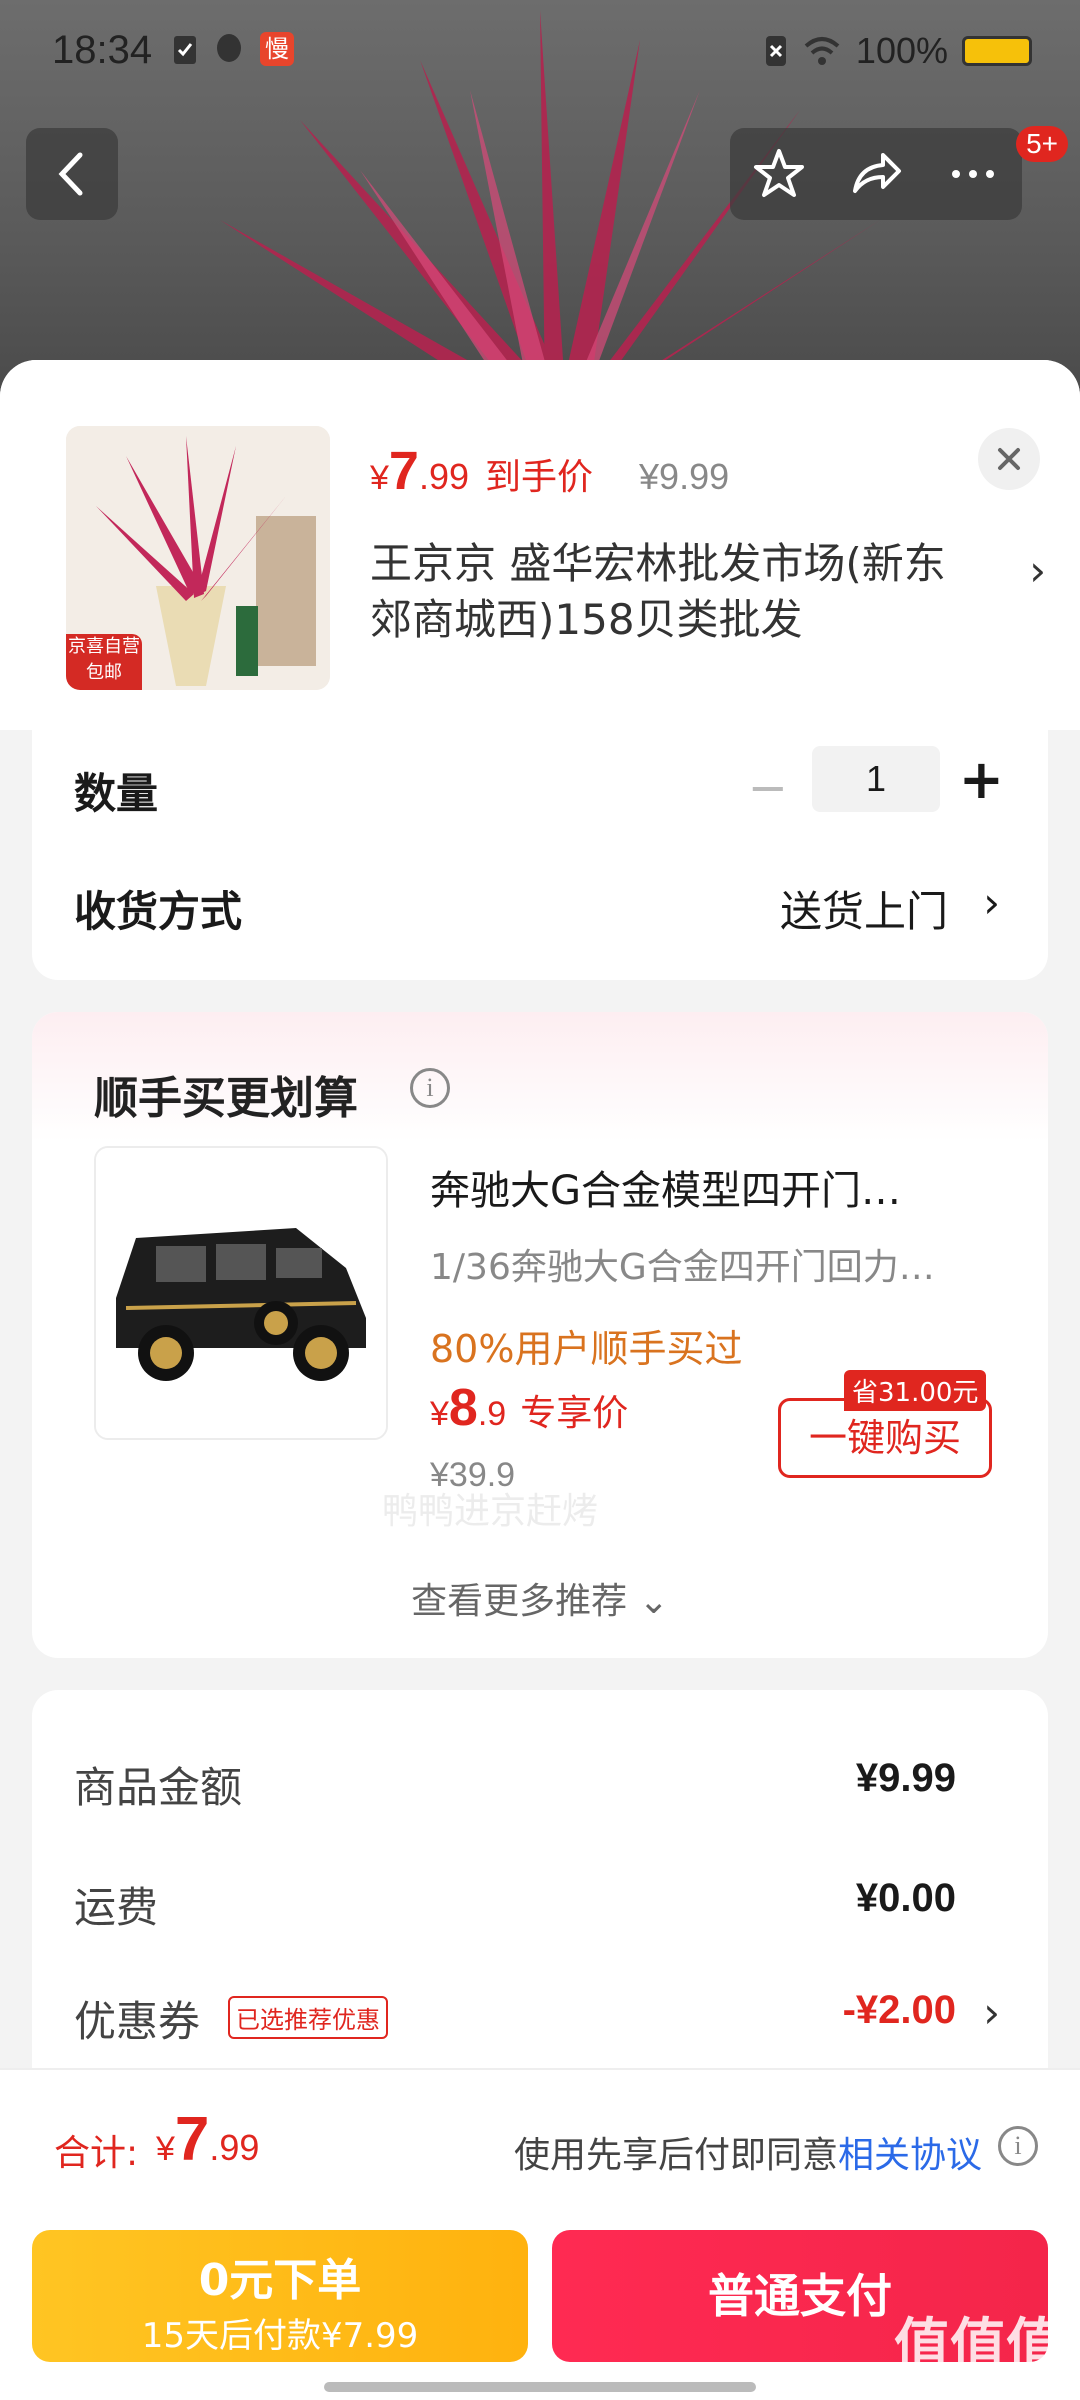 The height and width of the screenshot is (2400, 1080). I want to click on header-actions, so click(876, 174).